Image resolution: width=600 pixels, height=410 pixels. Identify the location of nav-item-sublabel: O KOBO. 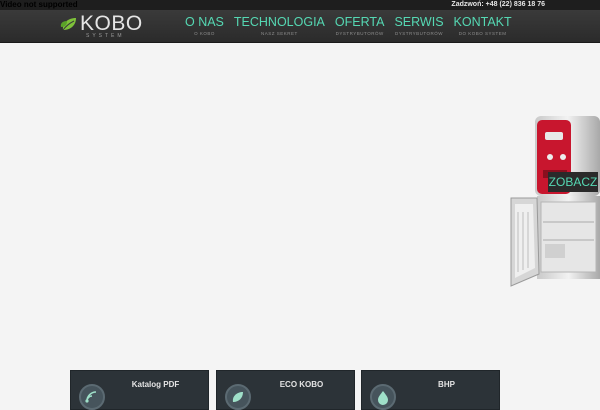
(204, 33).